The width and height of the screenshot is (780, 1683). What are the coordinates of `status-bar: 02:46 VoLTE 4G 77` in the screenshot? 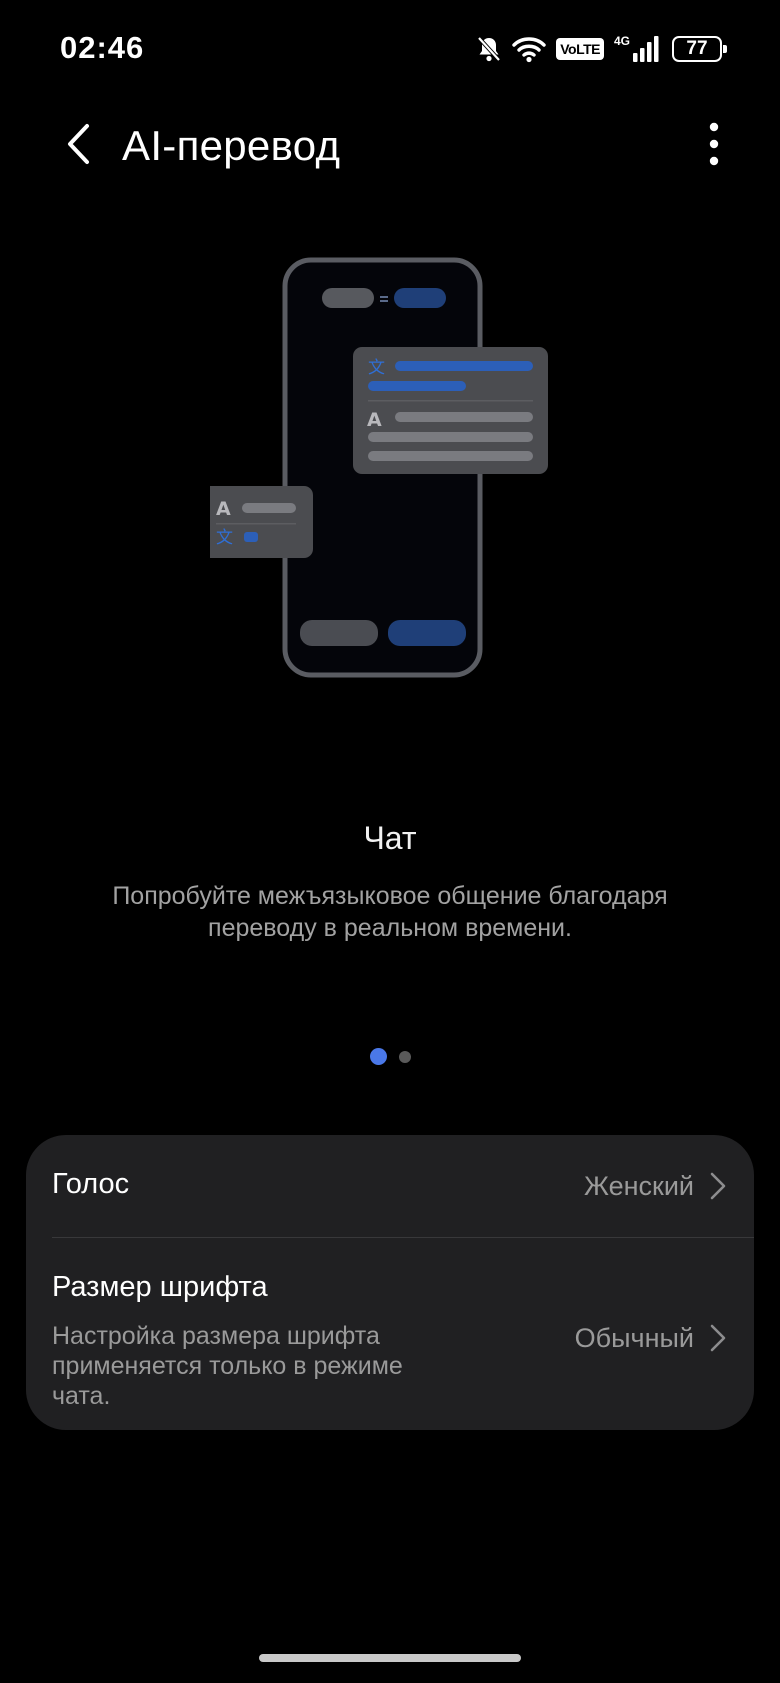 It's located at (390, 50).